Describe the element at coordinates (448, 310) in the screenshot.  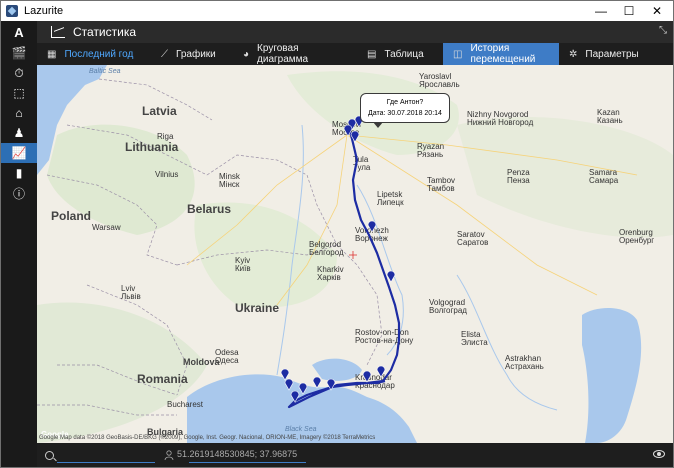
I see `city-volgograd-native: Волгоград` at that location.